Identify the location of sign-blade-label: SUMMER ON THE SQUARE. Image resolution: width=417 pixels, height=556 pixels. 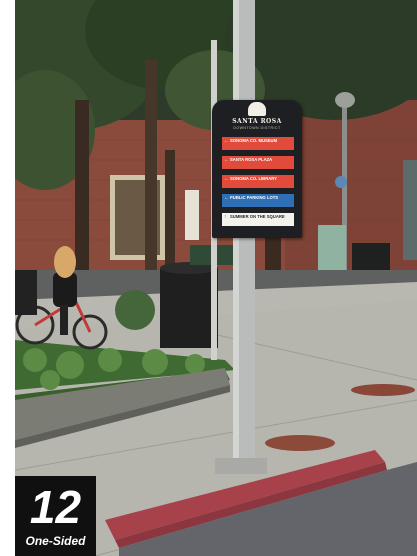
(257, 216).